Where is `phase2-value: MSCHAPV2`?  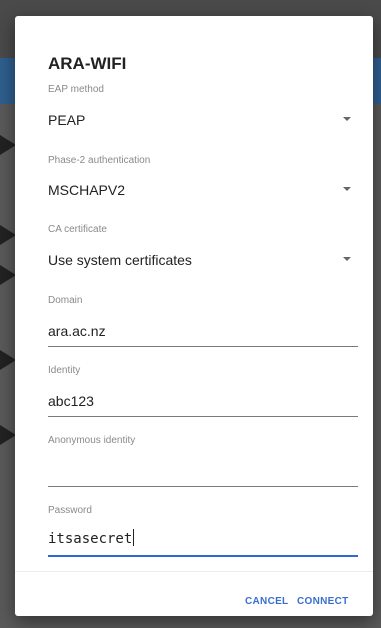 phase2-value: MSCHAPV2 is located at coordinates (87, 190).